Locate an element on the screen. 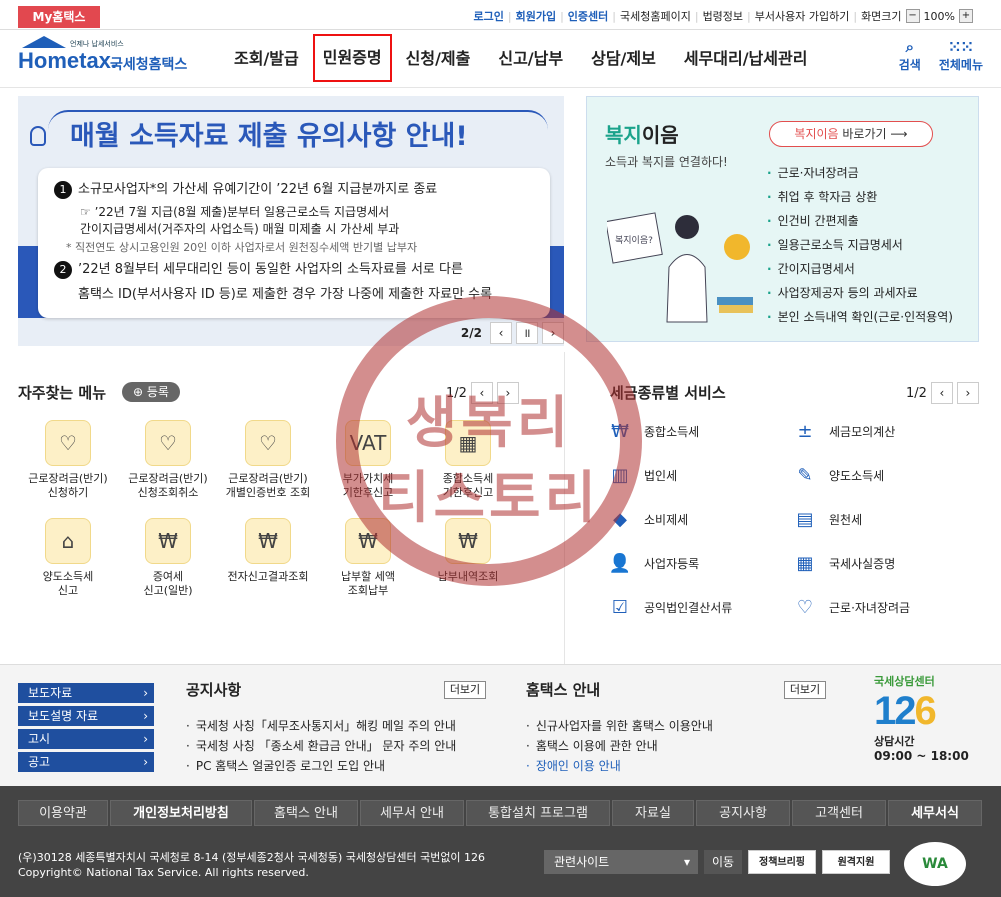 Image resolution: width=1001 pixels, height=897 pixels. consult-center: 국세상담센터 126 상담시간 09:00 ~ 18:00 is located at coordinates (929, 718).